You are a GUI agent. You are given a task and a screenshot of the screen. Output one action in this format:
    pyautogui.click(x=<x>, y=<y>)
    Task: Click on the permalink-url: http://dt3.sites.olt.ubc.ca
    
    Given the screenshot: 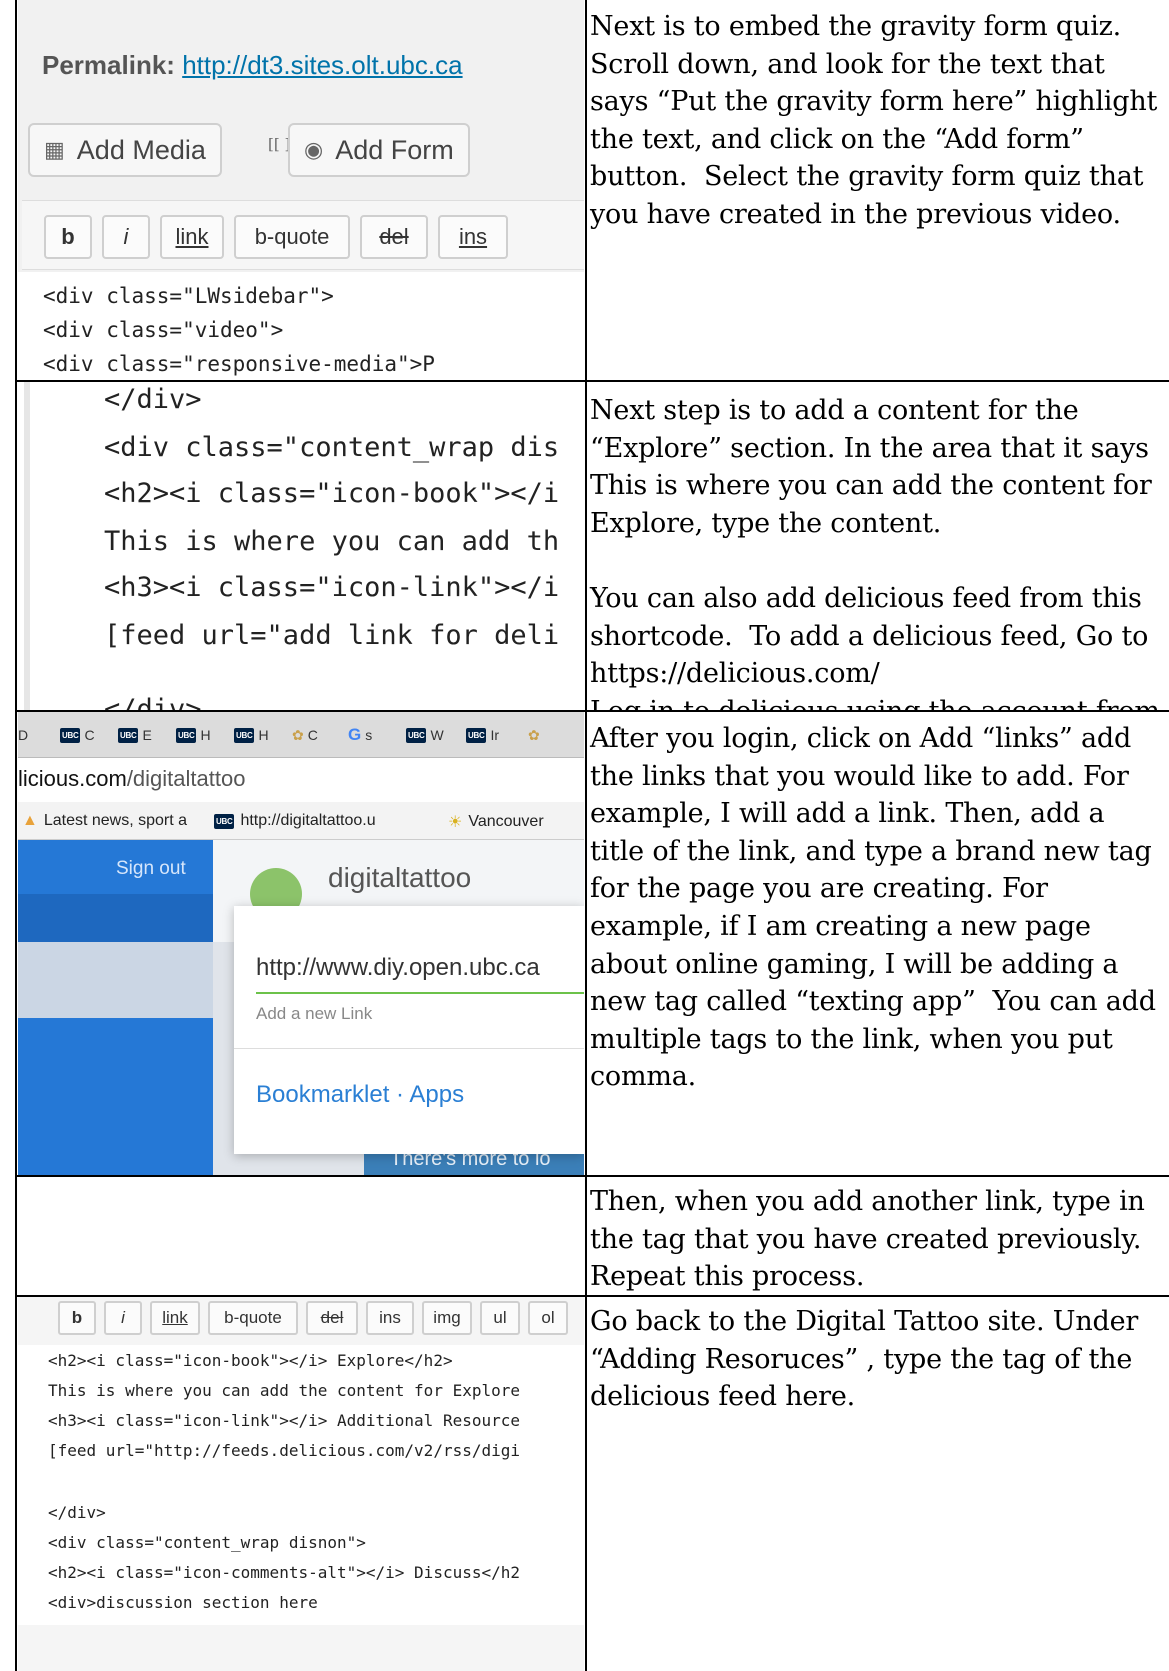 What is the action you would take?
    pyautogui.click(x=322, y=65)
    